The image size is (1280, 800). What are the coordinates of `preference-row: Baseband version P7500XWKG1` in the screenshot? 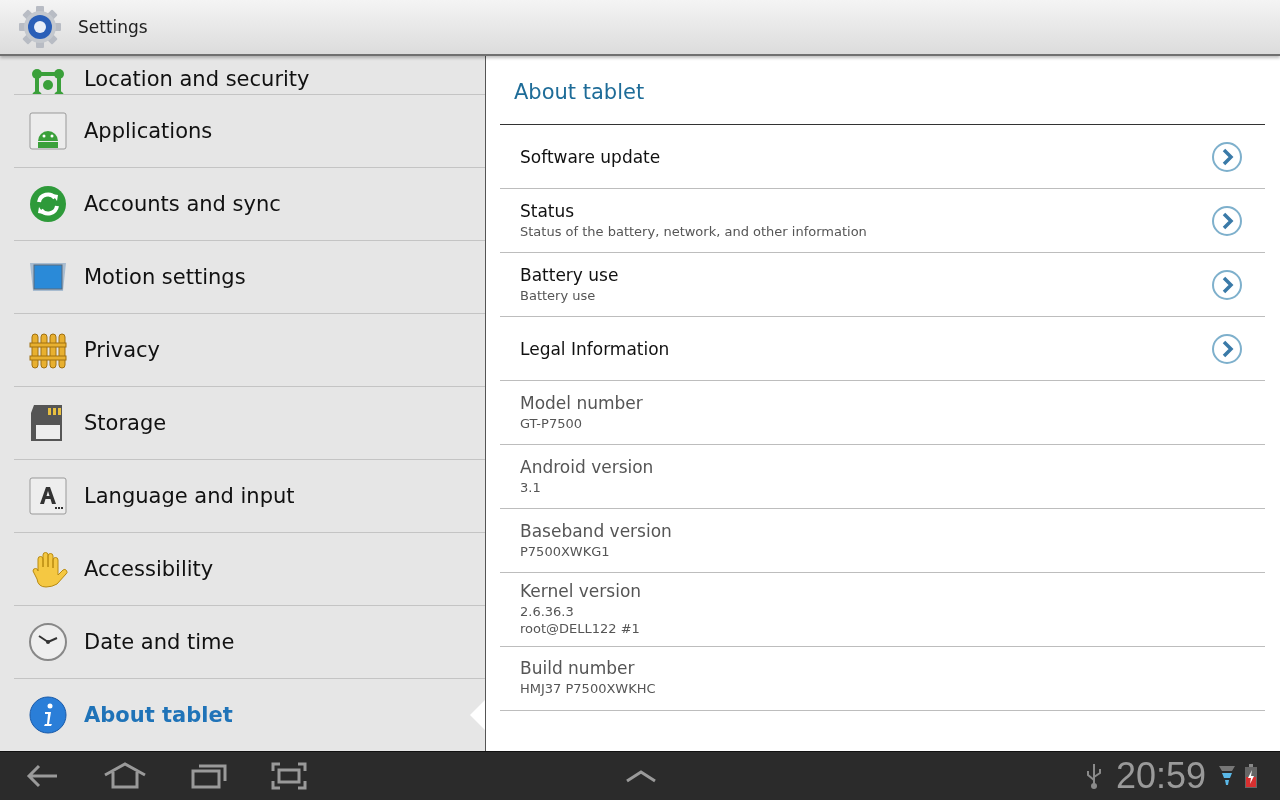 It's located at (882, 541).